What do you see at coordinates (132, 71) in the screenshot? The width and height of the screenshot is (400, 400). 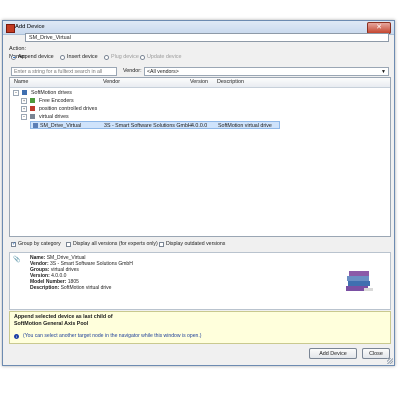 I see `vendor-label: Vendor:` at bounding box center [132, 71].